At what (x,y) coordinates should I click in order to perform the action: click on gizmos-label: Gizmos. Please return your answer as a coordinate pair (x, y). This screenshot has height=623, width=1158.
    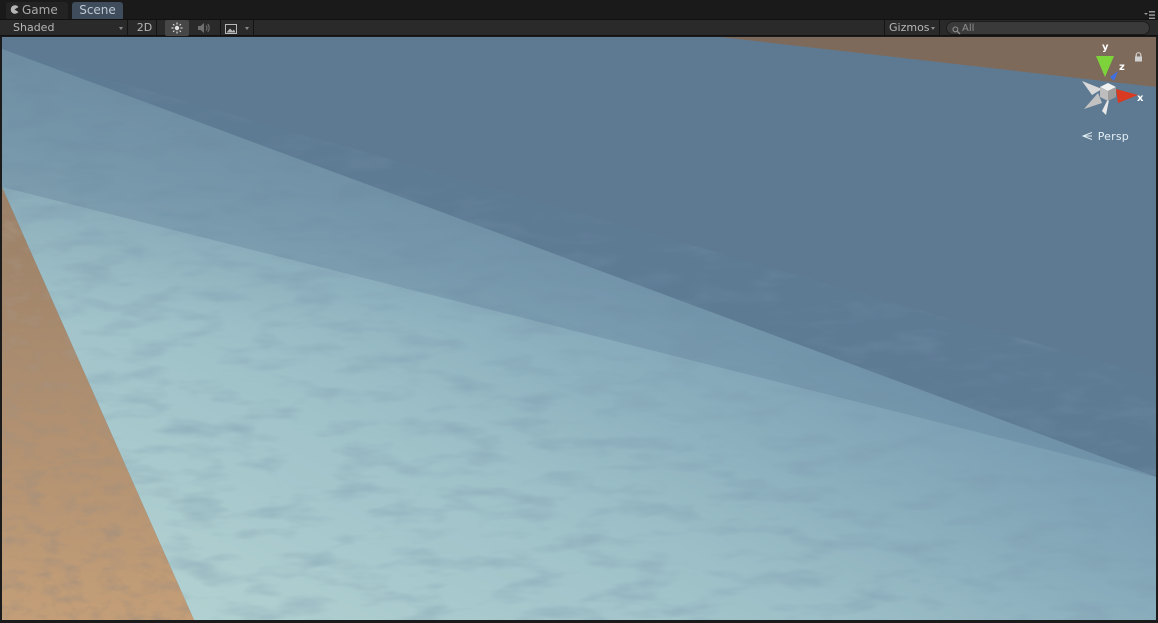
    Looking at the image, I should click on (909, 27).